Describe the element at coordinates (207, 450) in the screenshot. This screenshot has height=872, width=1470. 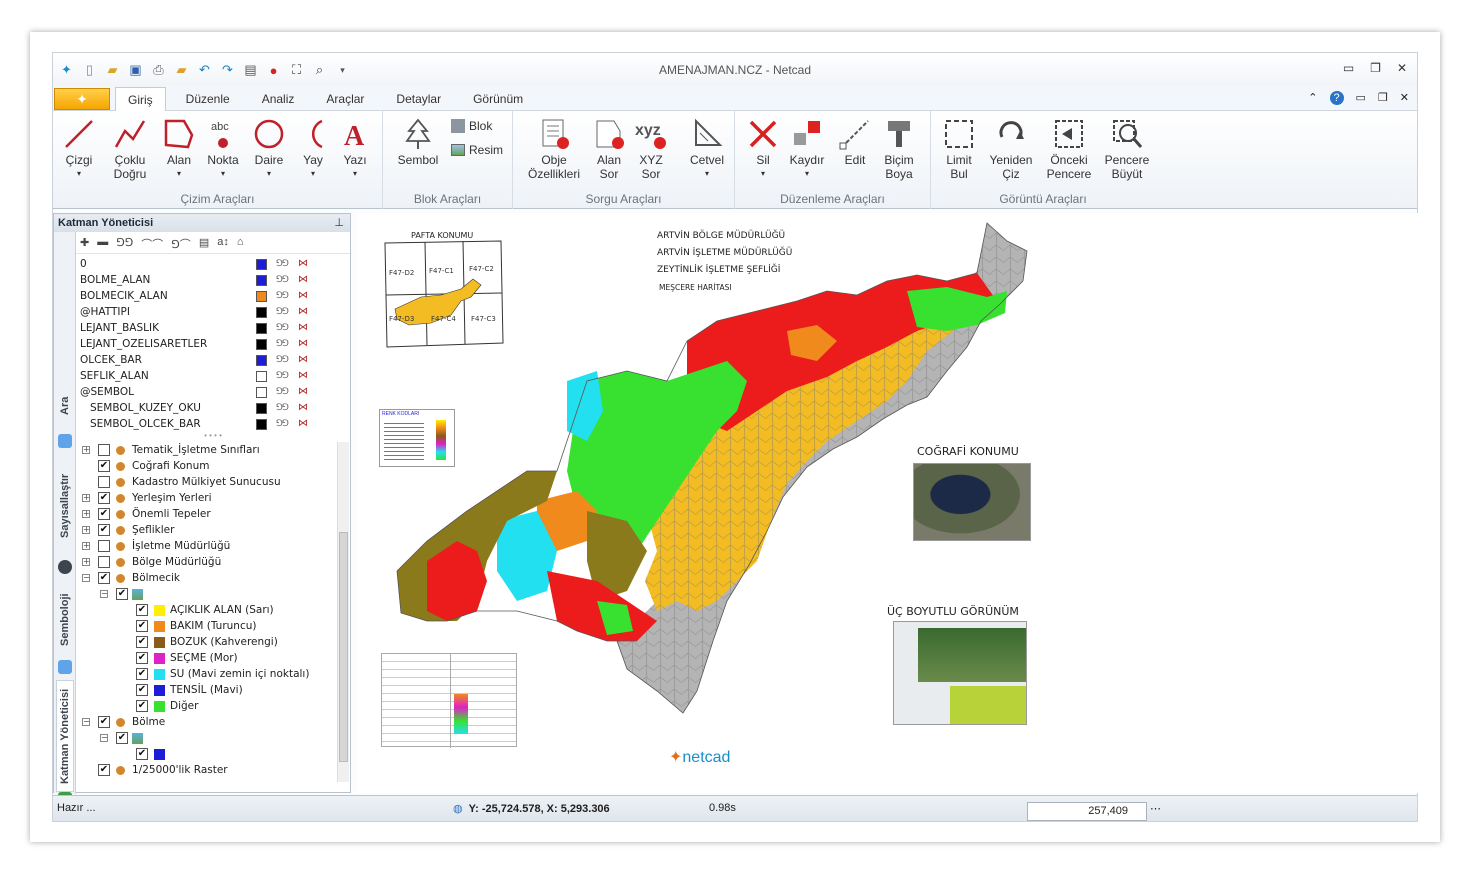
I see `tree-row: + Tematik_İşletme Sınıfları` at that location.